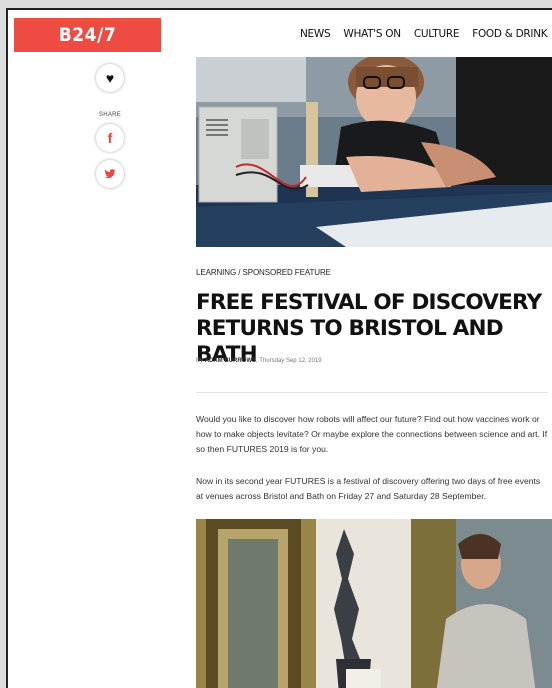 The height and width of the screenshot is (688, 552). I want to click on nav-item-whats-on: WHAT'S ON, so click(372, 34).